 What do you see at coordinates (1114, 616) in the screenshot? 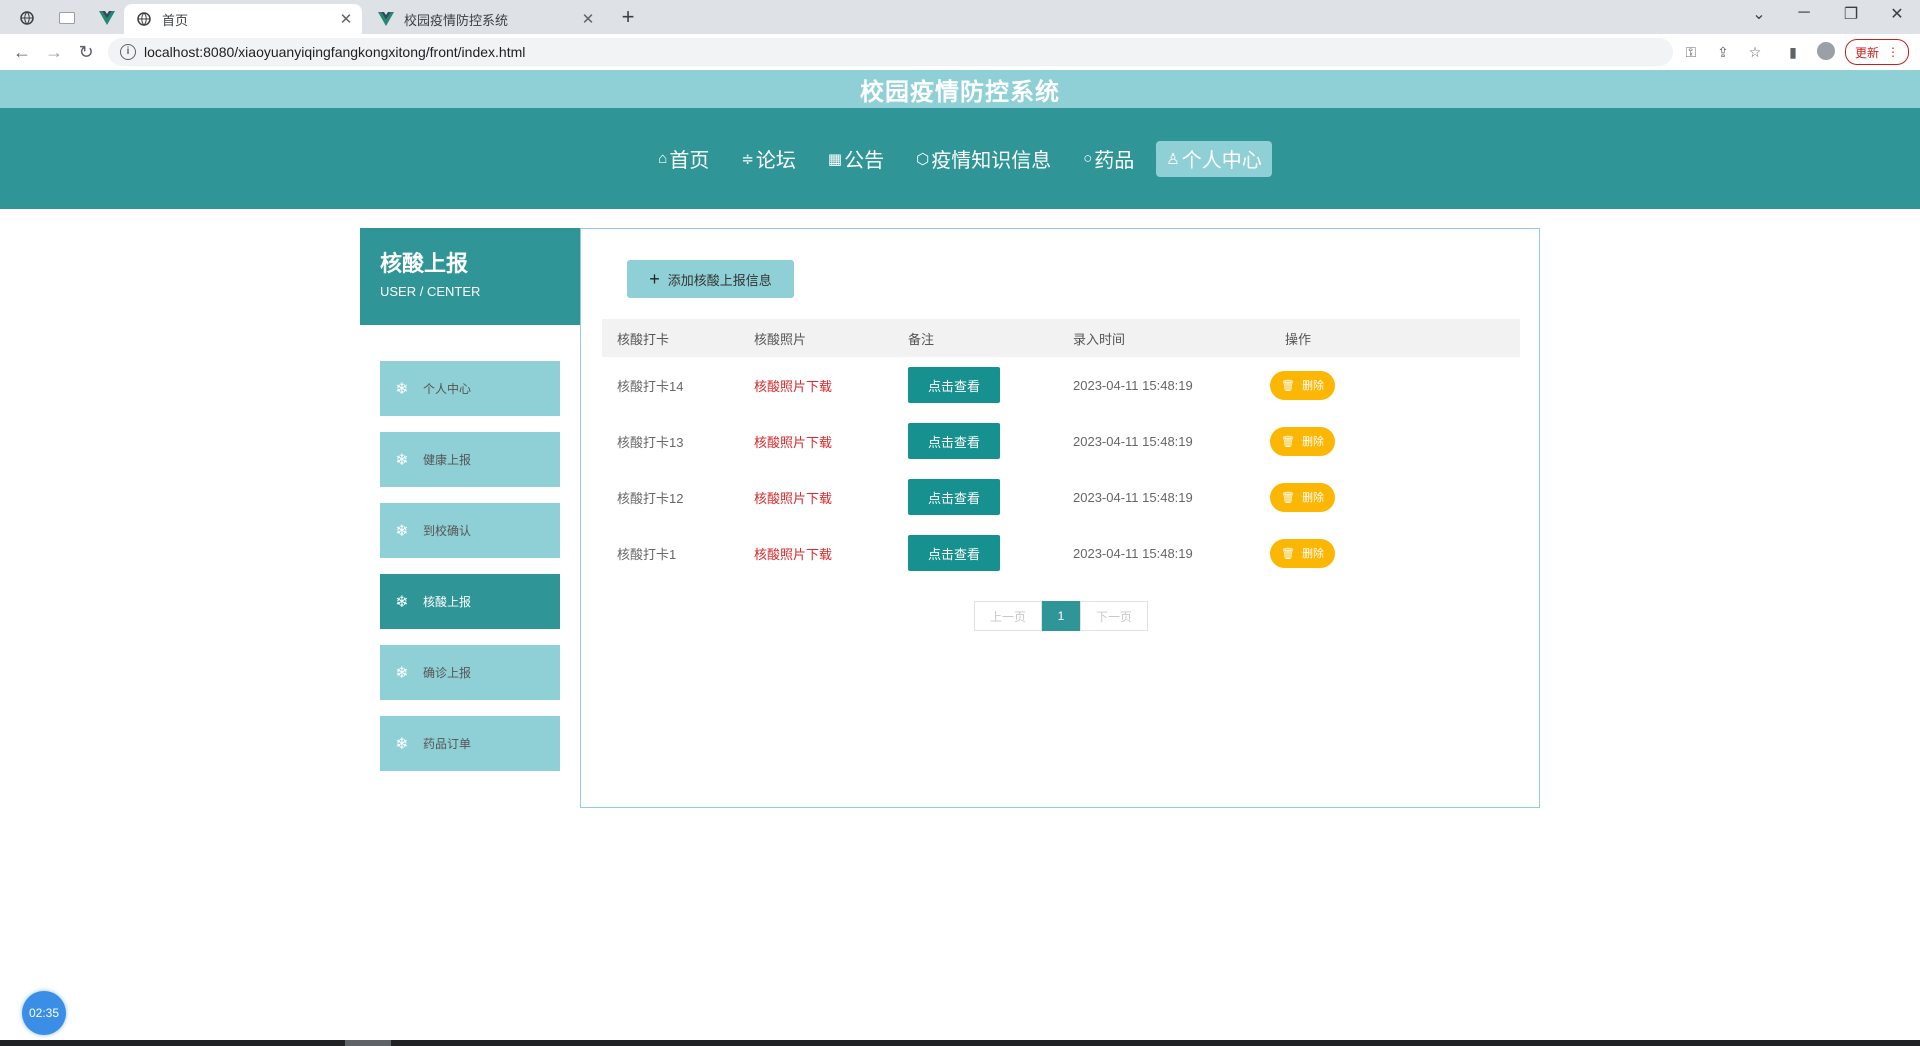
I see `next-page-button: 下一页` at bounding box center [1114, 616].